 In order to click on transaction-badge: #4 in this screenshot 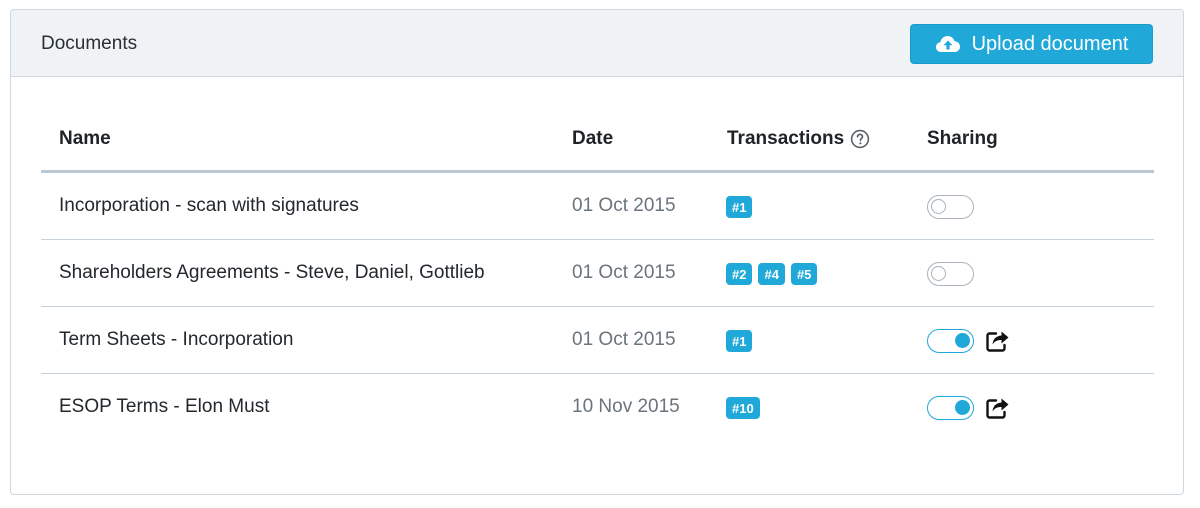, I will do `click(771, 274)`.